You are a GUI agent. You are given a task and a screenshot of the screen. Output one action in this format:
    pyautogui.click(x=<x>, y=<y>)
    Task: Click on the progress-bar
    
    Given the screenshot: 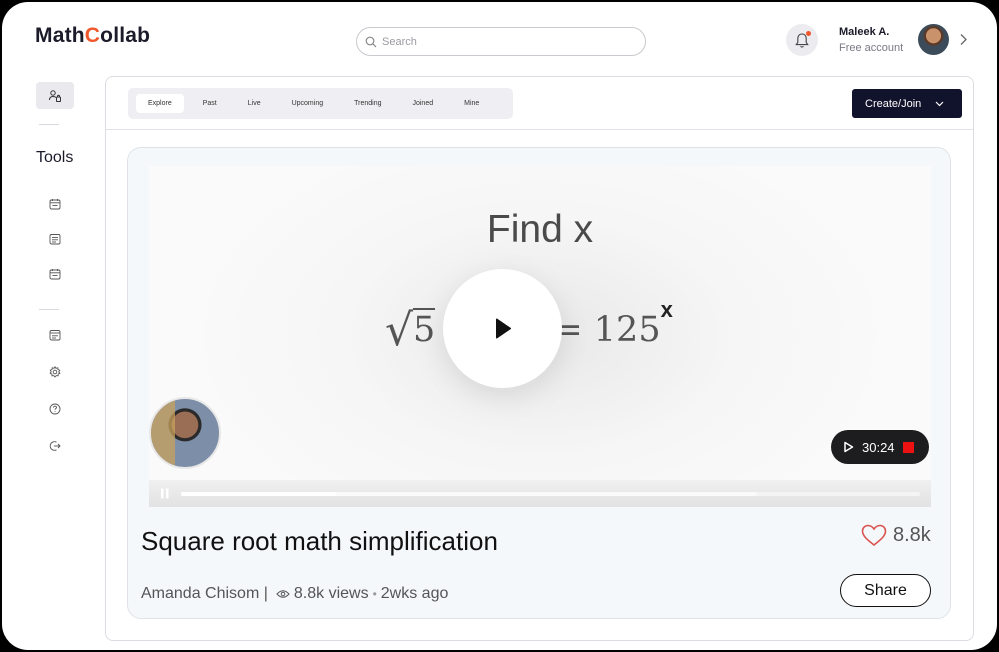 What is the action you would take?
    pyautogui.click(x=550, y=494)
    